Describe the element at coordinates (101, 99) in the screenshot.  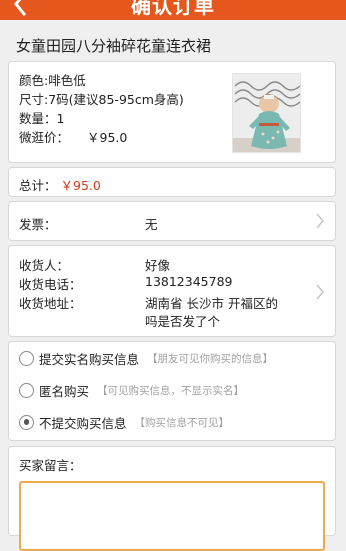
I see `product-size: 尺寸:7码(建议85-95cm身高)` at that location.